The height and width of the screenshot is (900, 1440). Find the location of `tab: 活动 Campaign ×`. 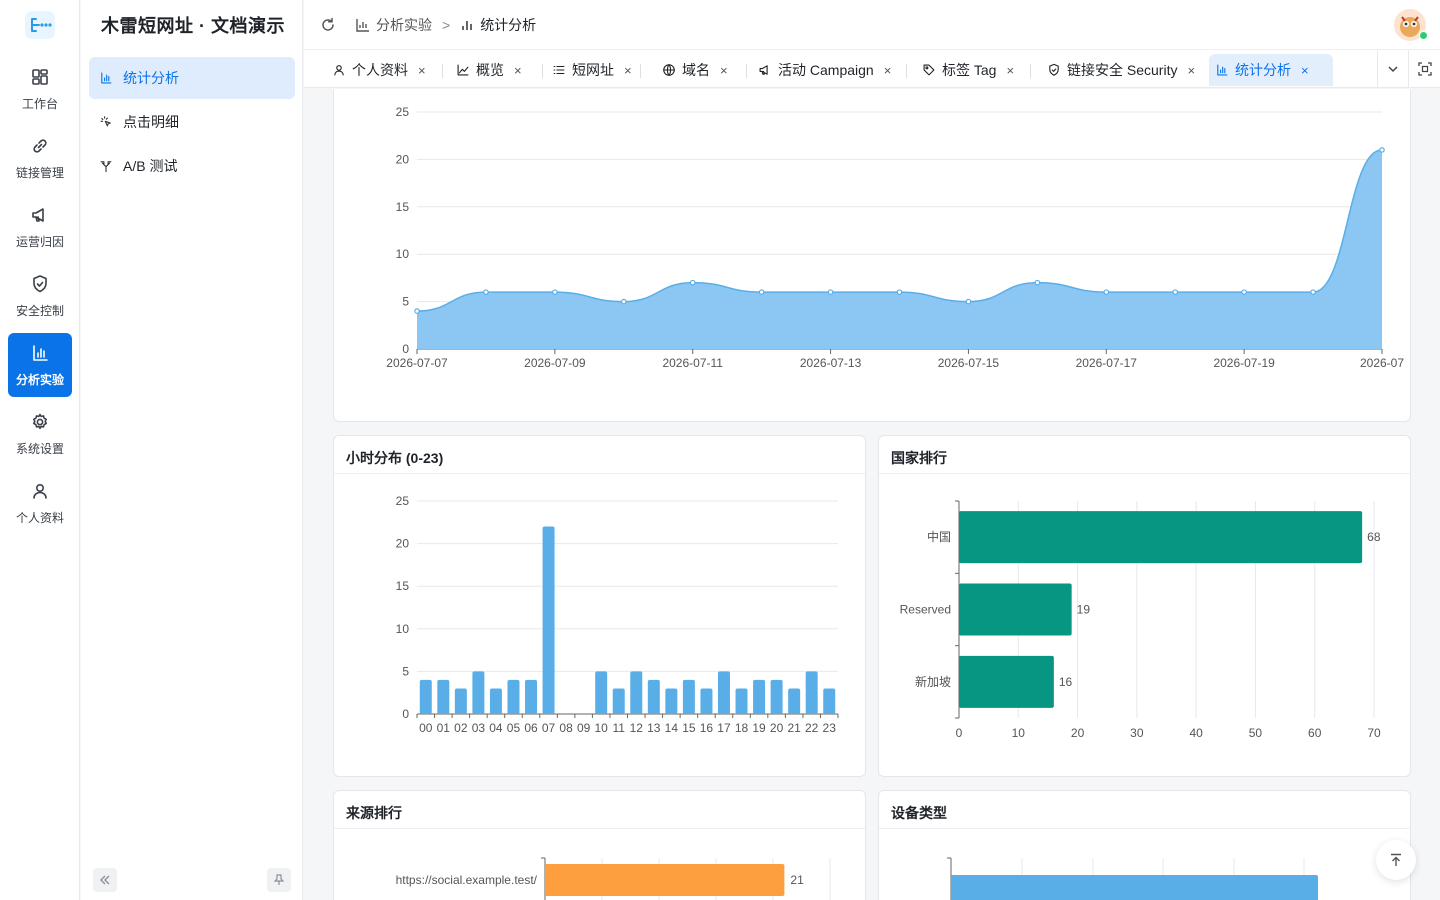

tab: 活动 Campaign × is located at coordinates (826, 70).